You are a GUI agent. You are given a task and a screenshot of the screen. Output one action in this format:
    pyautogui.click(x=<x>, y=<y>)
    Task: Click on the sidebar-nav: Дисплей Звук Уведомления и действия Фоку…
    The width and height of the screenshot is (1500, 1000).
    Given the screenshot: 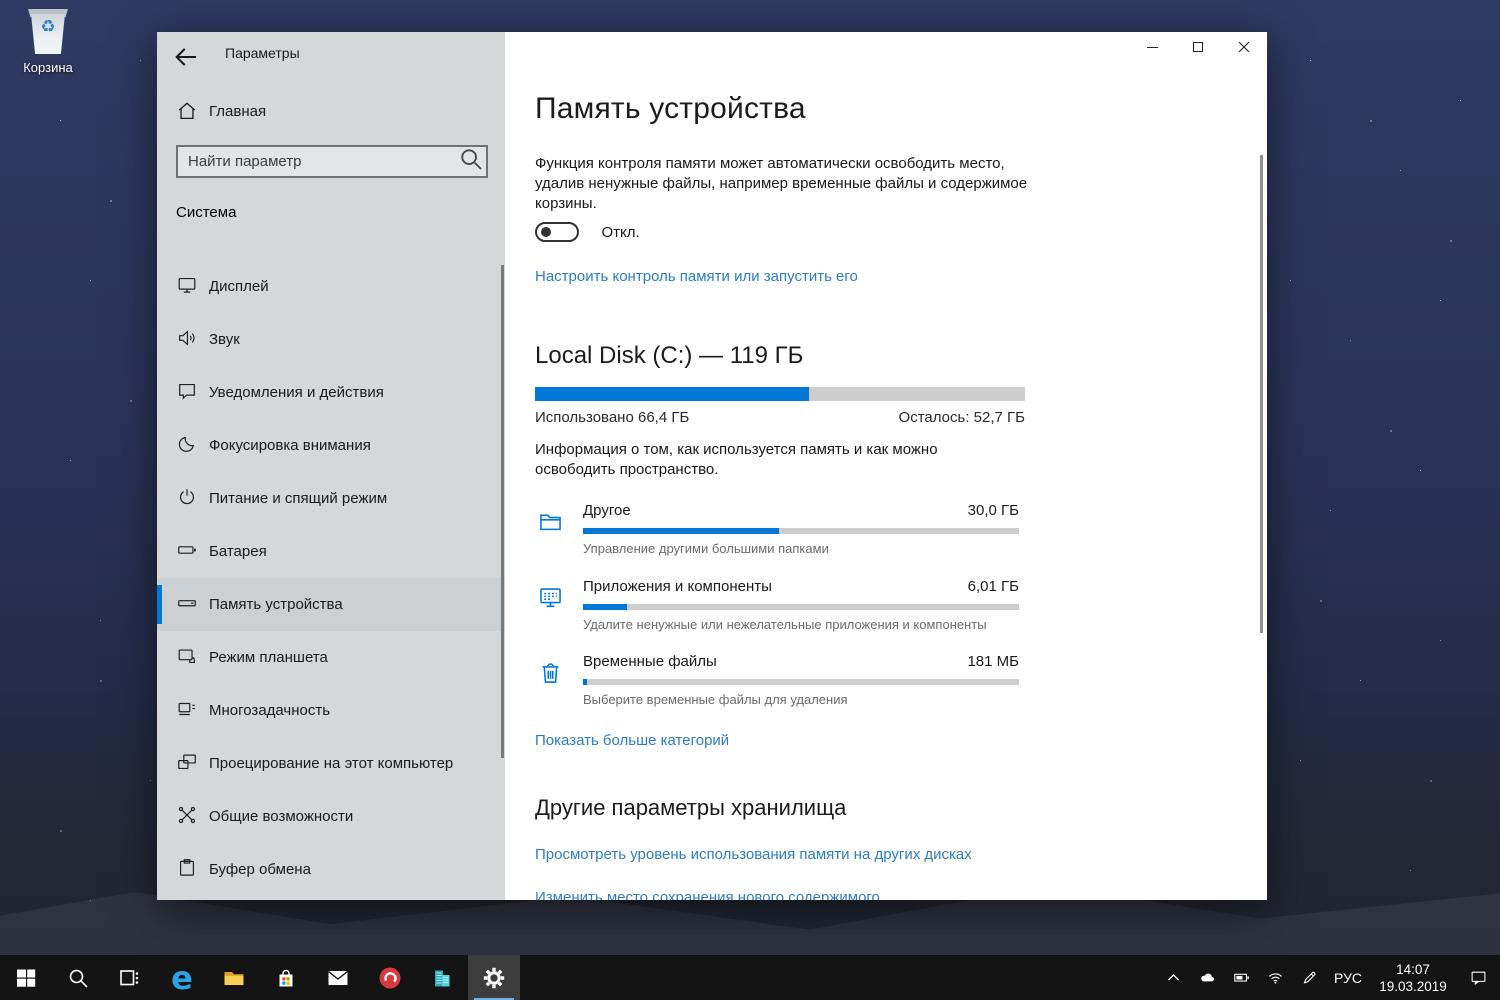 What is the action you would take?
    pyautogui.click(x=331, y=578)
    